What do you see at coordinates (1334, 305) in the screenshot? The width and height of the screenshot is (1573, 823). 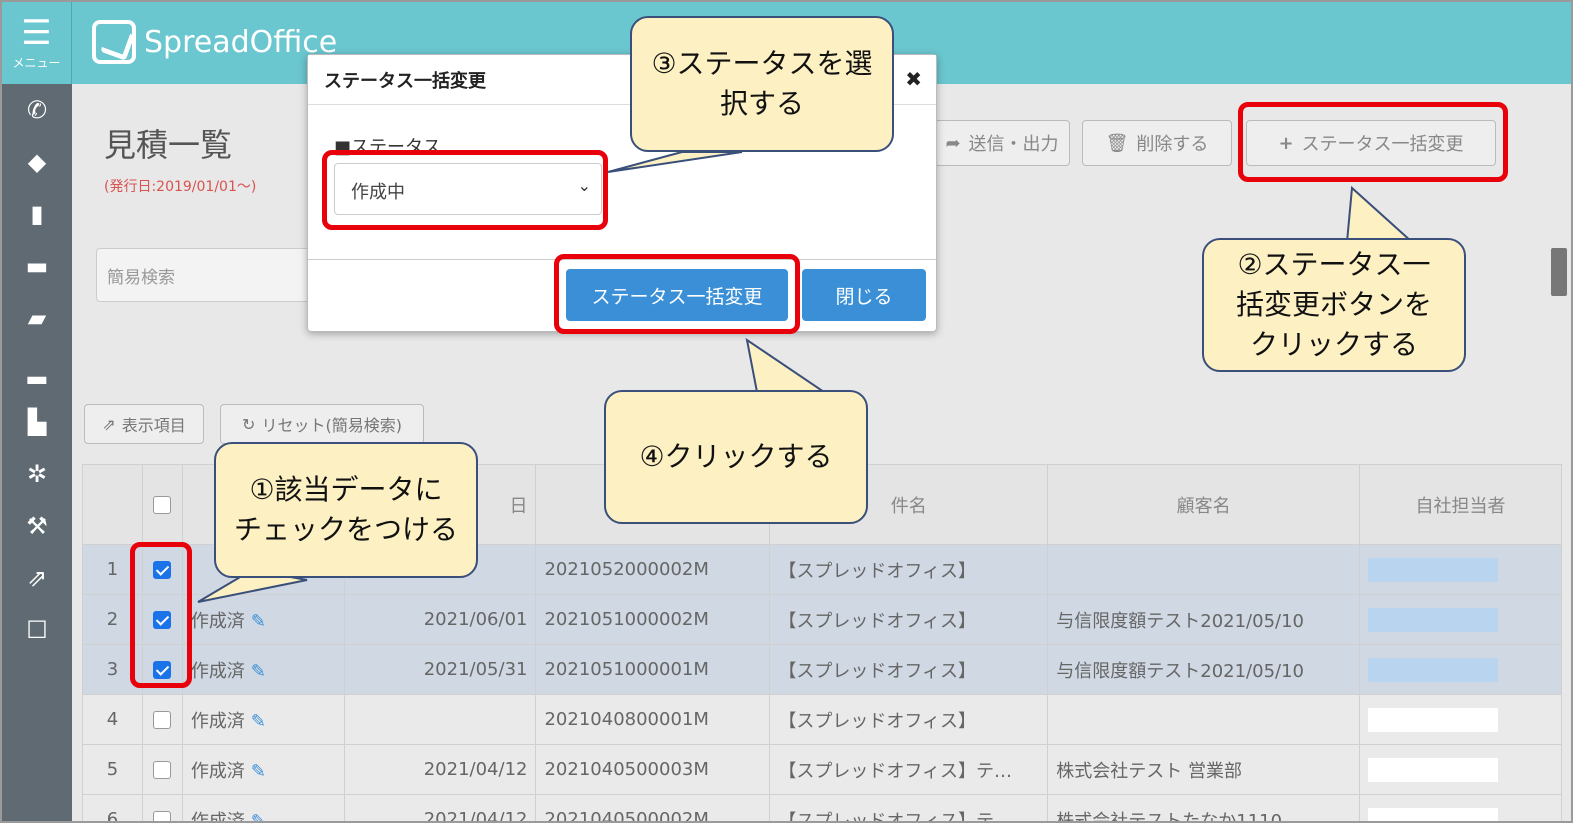 I see `callout-step2: ②ステータス一 括変更ボタンを クリックする` at bounding box center [1334, 305].